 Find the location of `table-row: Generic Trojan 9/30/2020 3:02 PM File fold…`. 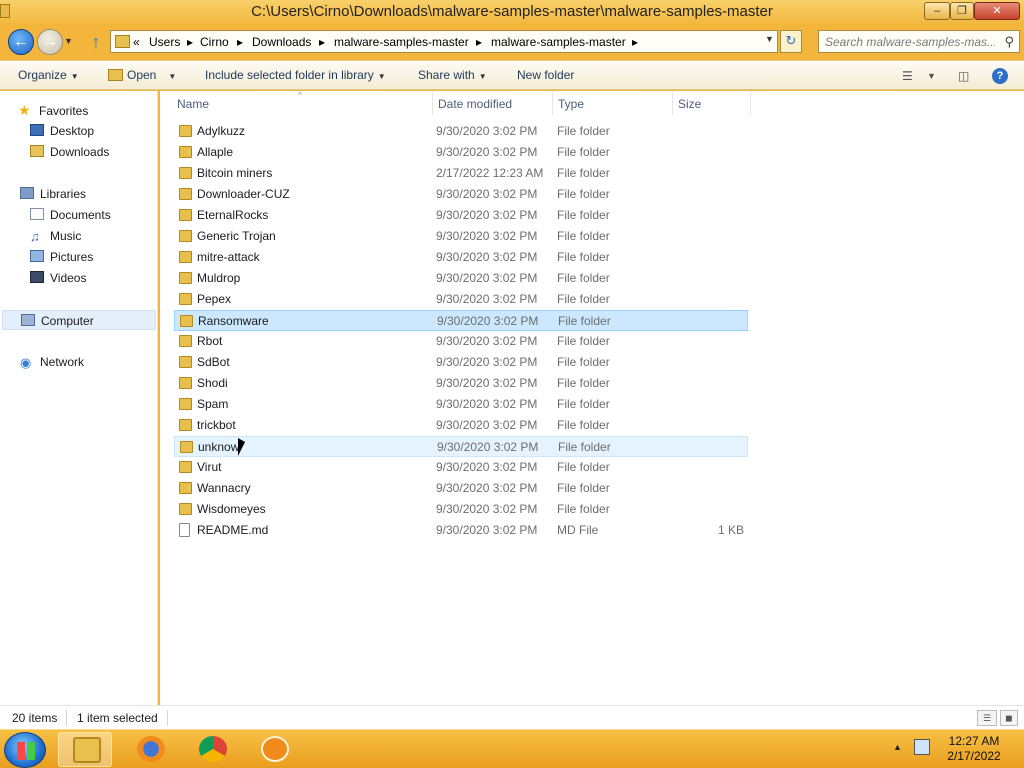

table-row: Generic Trojan 9/30/2020 3:02 PM File fold… is located at coordinates (461, 236).